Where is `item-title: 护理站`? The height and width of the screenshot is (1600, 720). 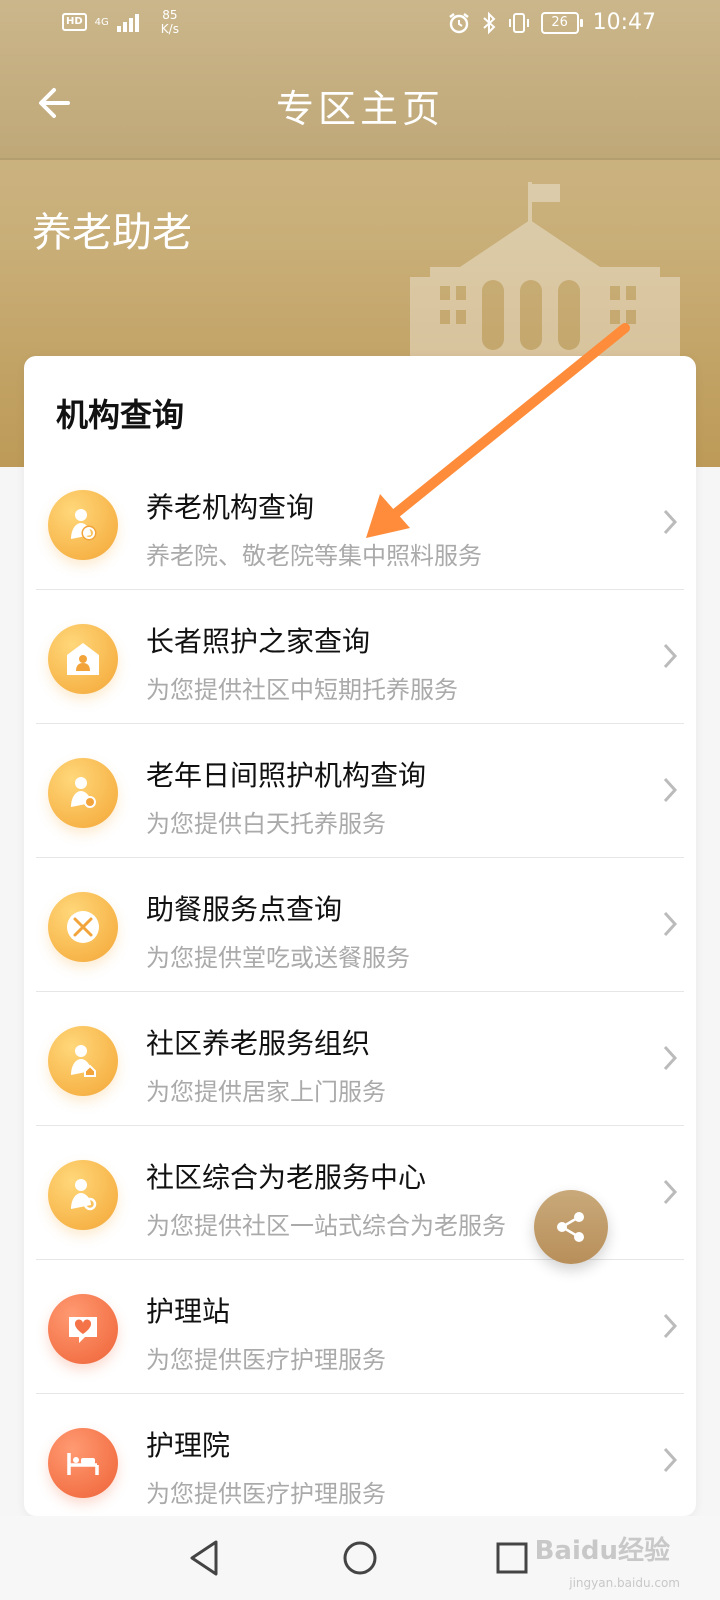 item-title: 护理站 is located at coordinates (188, 1311).